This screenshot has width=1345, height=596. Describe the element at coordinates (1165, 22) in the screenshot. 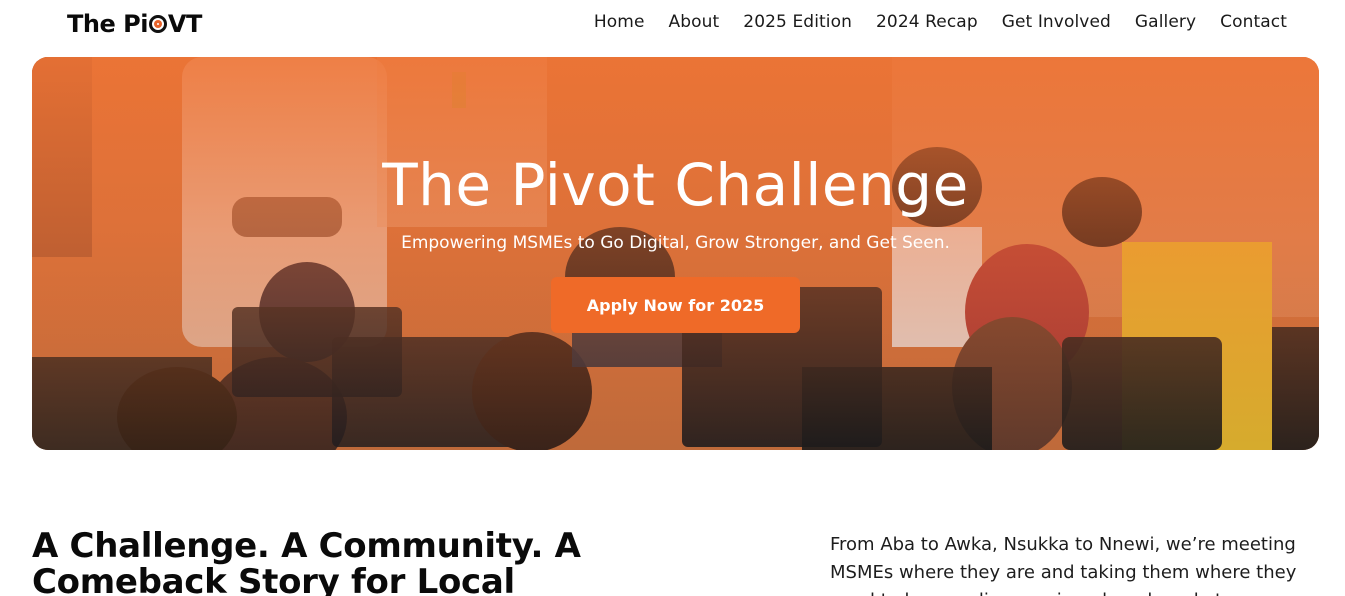

I see `nav-gallery: Gallery` at that location.